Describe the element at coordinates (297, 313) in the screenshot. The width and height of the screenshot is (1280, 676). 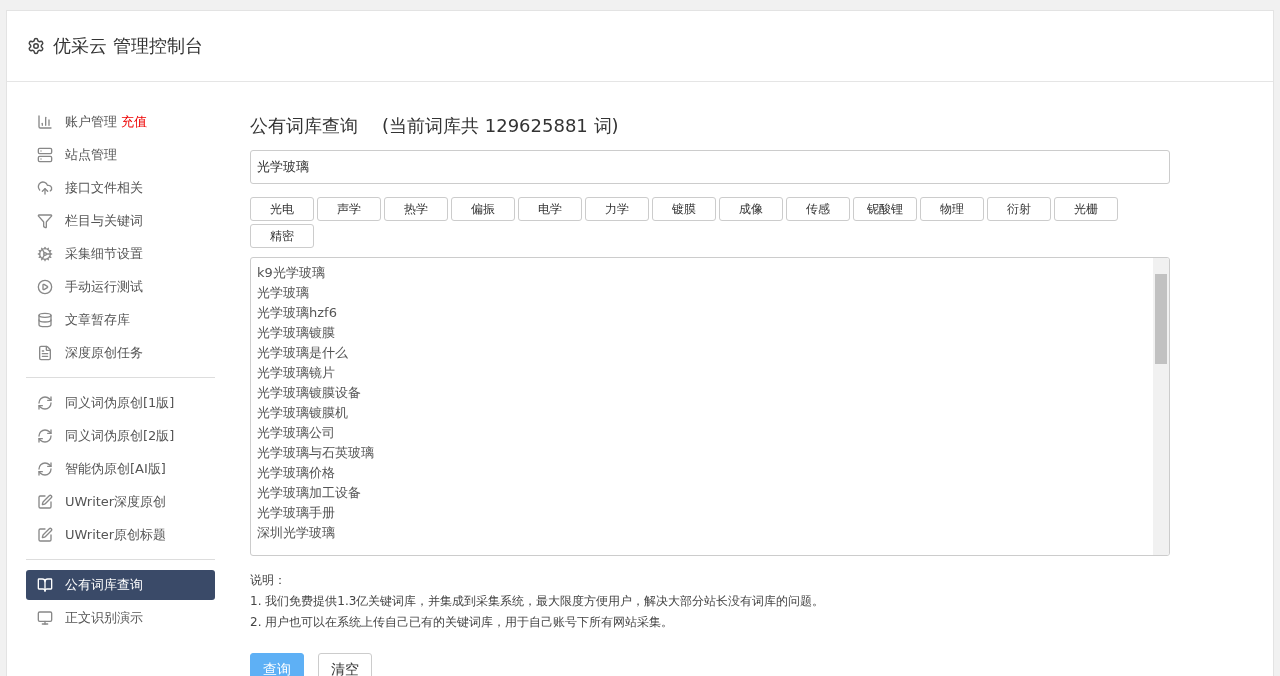
I see `result-line: 光学玻璃hzf6` at that location.